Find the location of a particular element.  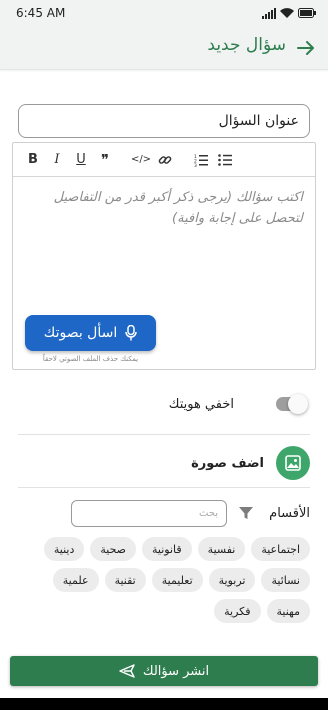

search-placeholder: بحث is located at coordinates (208, 513).